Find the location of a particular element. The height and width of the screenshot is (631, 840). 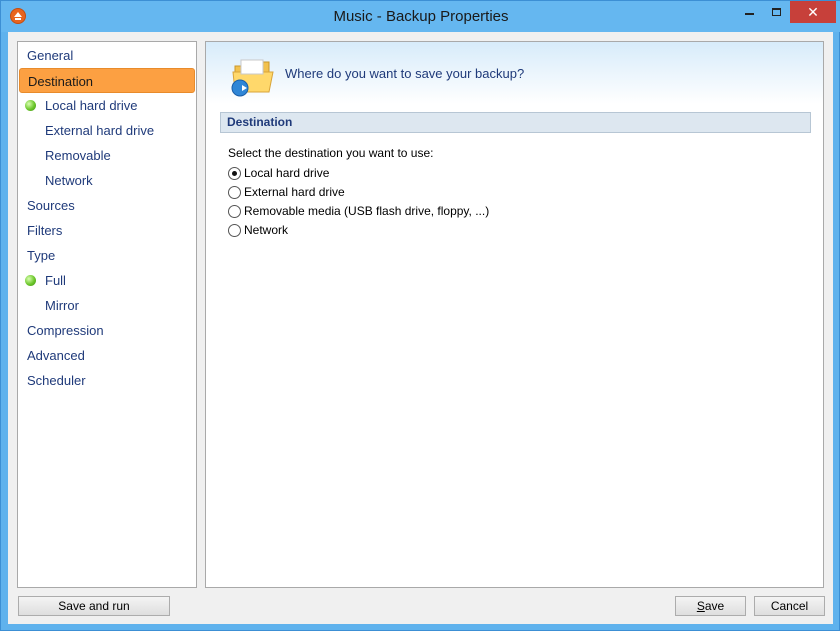

nav-item-external-hard-drive: External hard drive is located at coordinates (118, 130).